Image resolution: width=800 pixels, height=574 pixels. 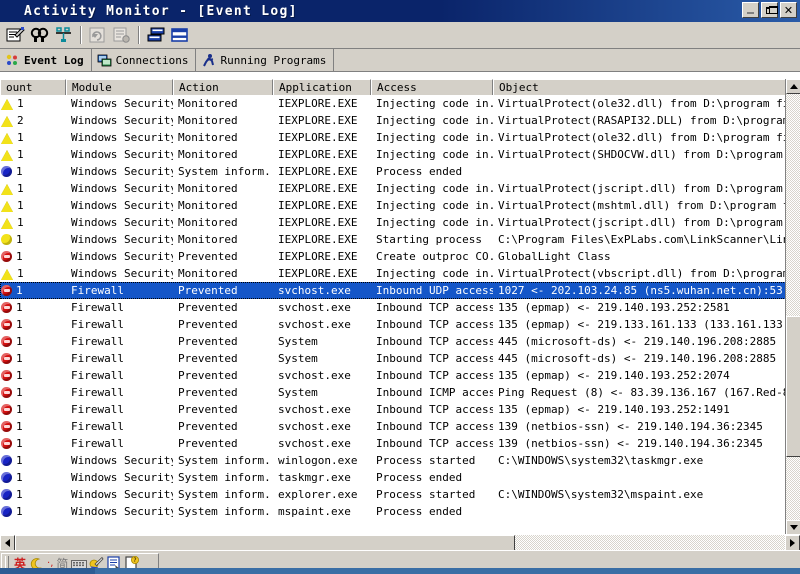 I want to click on horizontal-scrollbar, so click(x=400, y=542).